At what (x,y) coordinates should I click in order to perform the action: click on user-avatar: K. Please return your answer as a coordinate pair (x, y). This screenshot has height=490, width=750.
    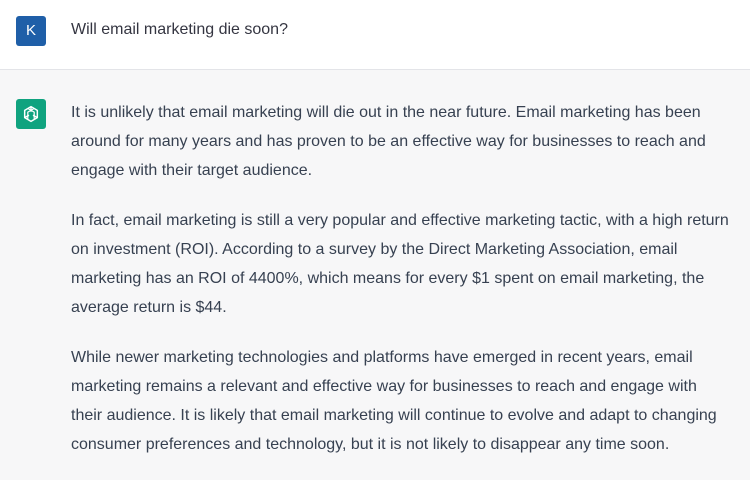
    Looking at the image, I should click on (31, 31).